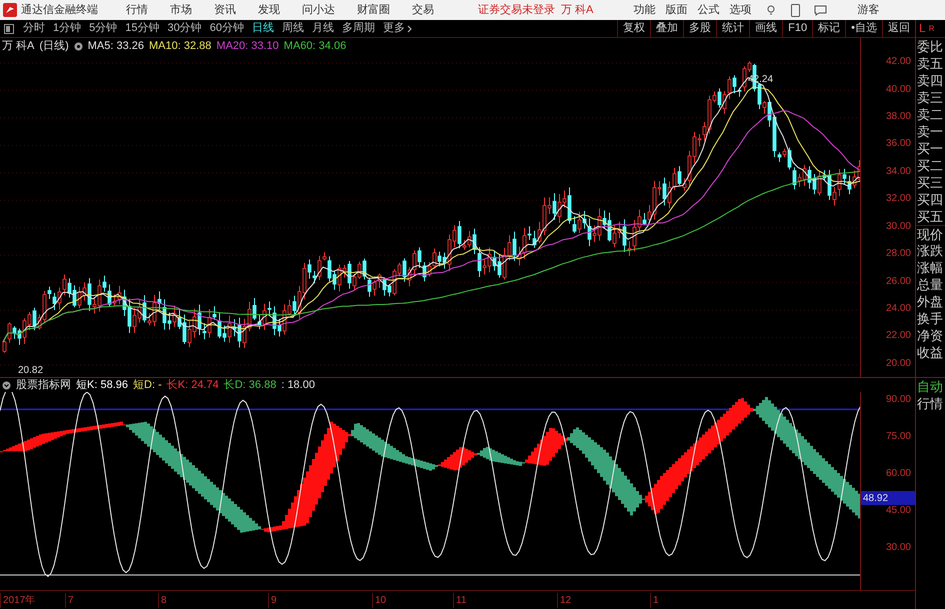 The image size is (945, 609). What do you see at coordinates (461, 600) in the screenshot?
I see `date-label: 11` at bounding box center [461, 600].